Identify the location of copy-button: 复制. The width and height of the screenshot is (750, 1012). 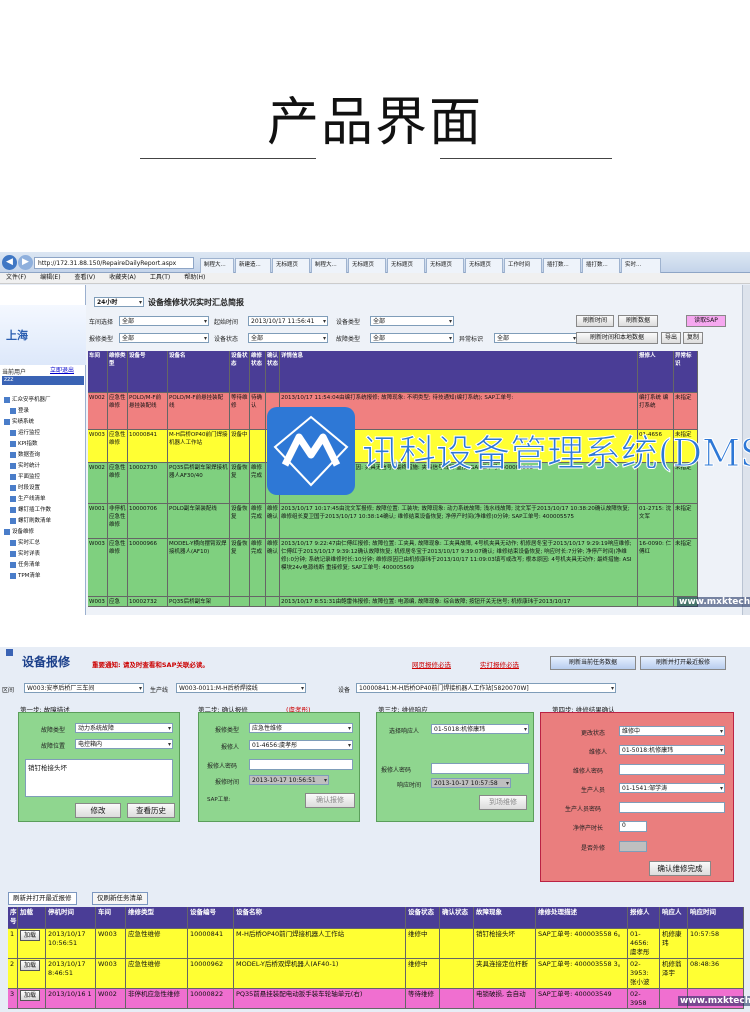
(693, 338).